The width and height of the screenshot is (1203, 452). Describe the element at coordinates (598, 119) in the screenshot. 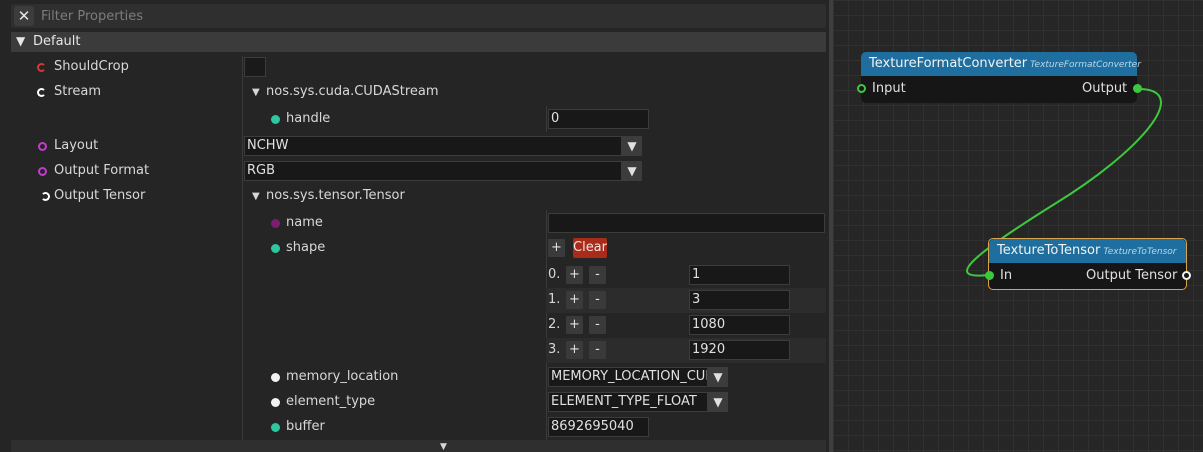

I see `handle-input: 0` at that location.